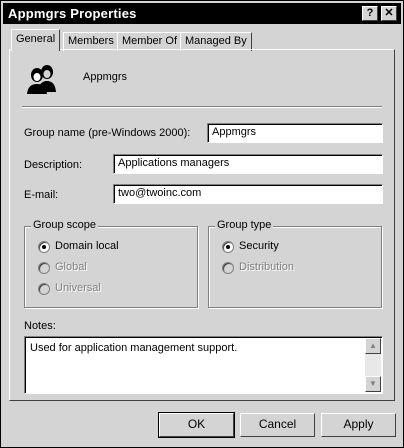 Image resolution: width=404 pixels, height=448 pixels. Describe the element at coordinates (373, 384) in the screenshot. I see `scroll-down-arrow-icon: ▼` at that location.